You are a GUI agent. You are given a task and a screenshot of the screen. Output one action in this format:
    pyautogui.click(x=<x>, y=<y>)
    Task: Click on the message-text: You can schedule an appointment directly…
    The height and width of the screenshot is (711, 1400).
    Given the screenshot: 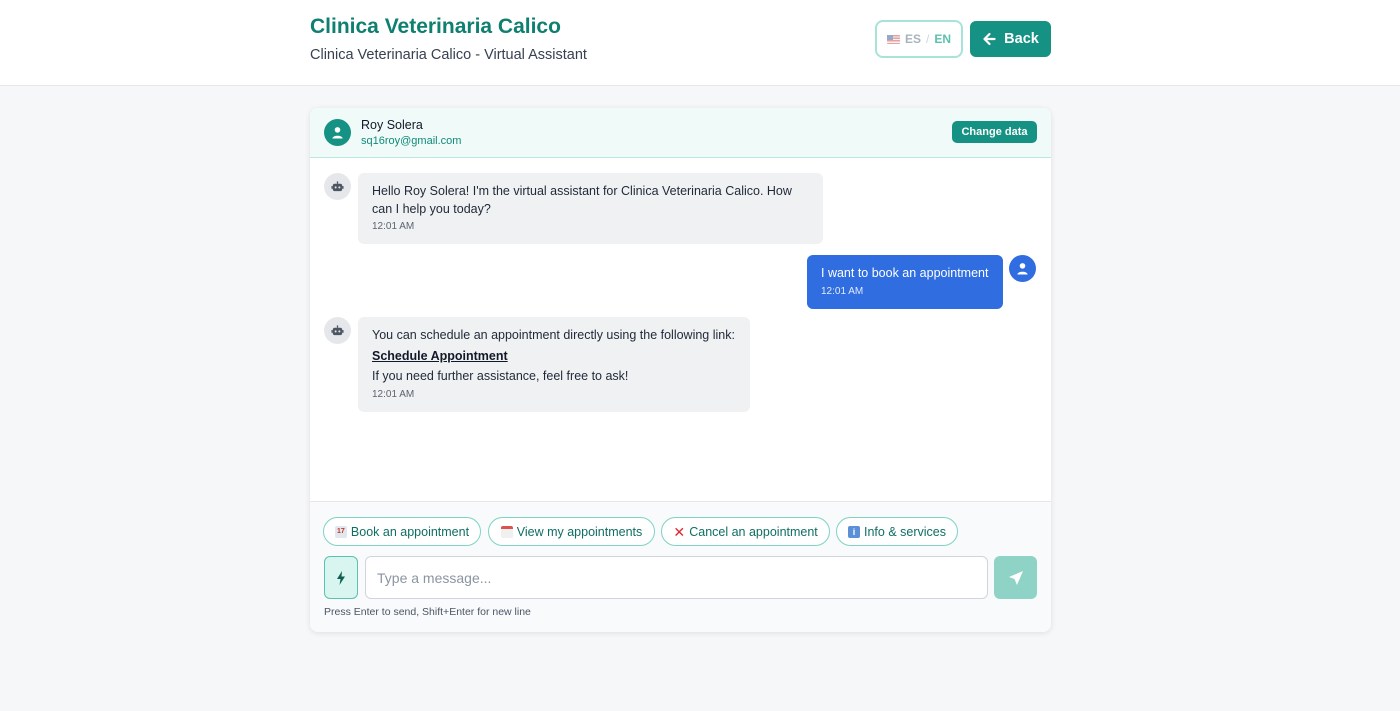 What is the action you would take?
    pyautogui.click(x=553, y=335)
    